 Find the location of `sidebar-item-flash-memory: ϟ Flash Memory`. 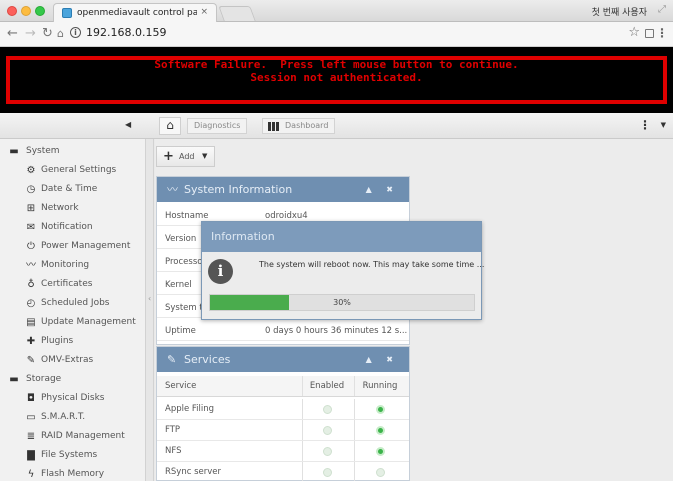

sidebar-item-flash-memory: ϟ Flash Memory is located at coordinates (73, 473).